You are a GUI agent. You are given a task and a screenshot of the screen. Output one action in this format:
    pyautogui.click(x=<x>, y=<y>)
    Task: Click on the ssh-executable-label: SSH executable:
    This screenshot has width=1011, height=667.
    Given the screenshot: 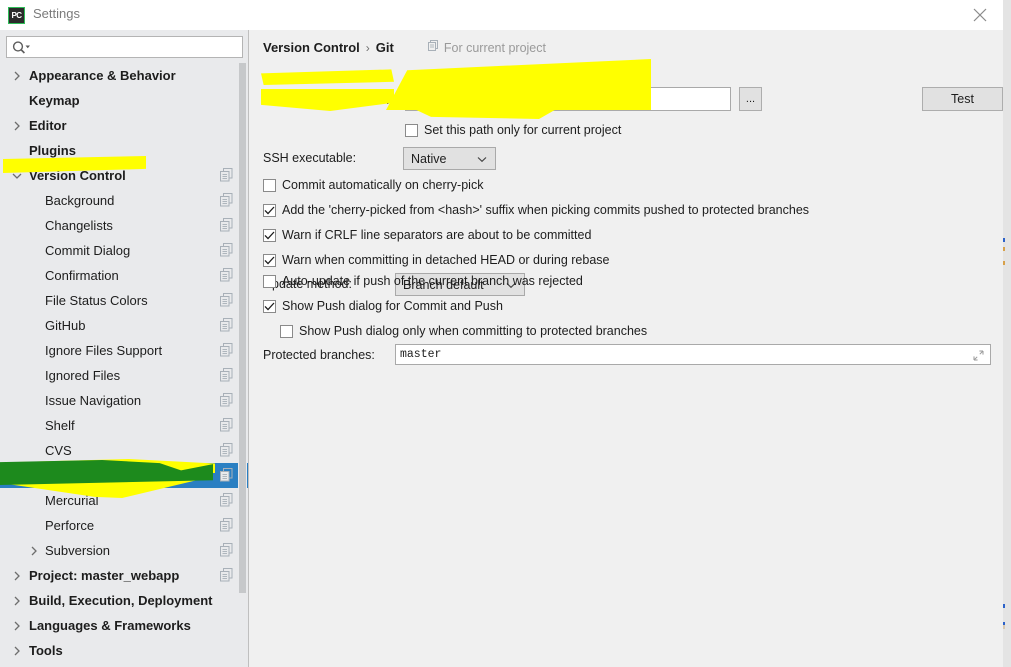 What is the action you would take?
    pyautogui.click(x=310, y=158)
    